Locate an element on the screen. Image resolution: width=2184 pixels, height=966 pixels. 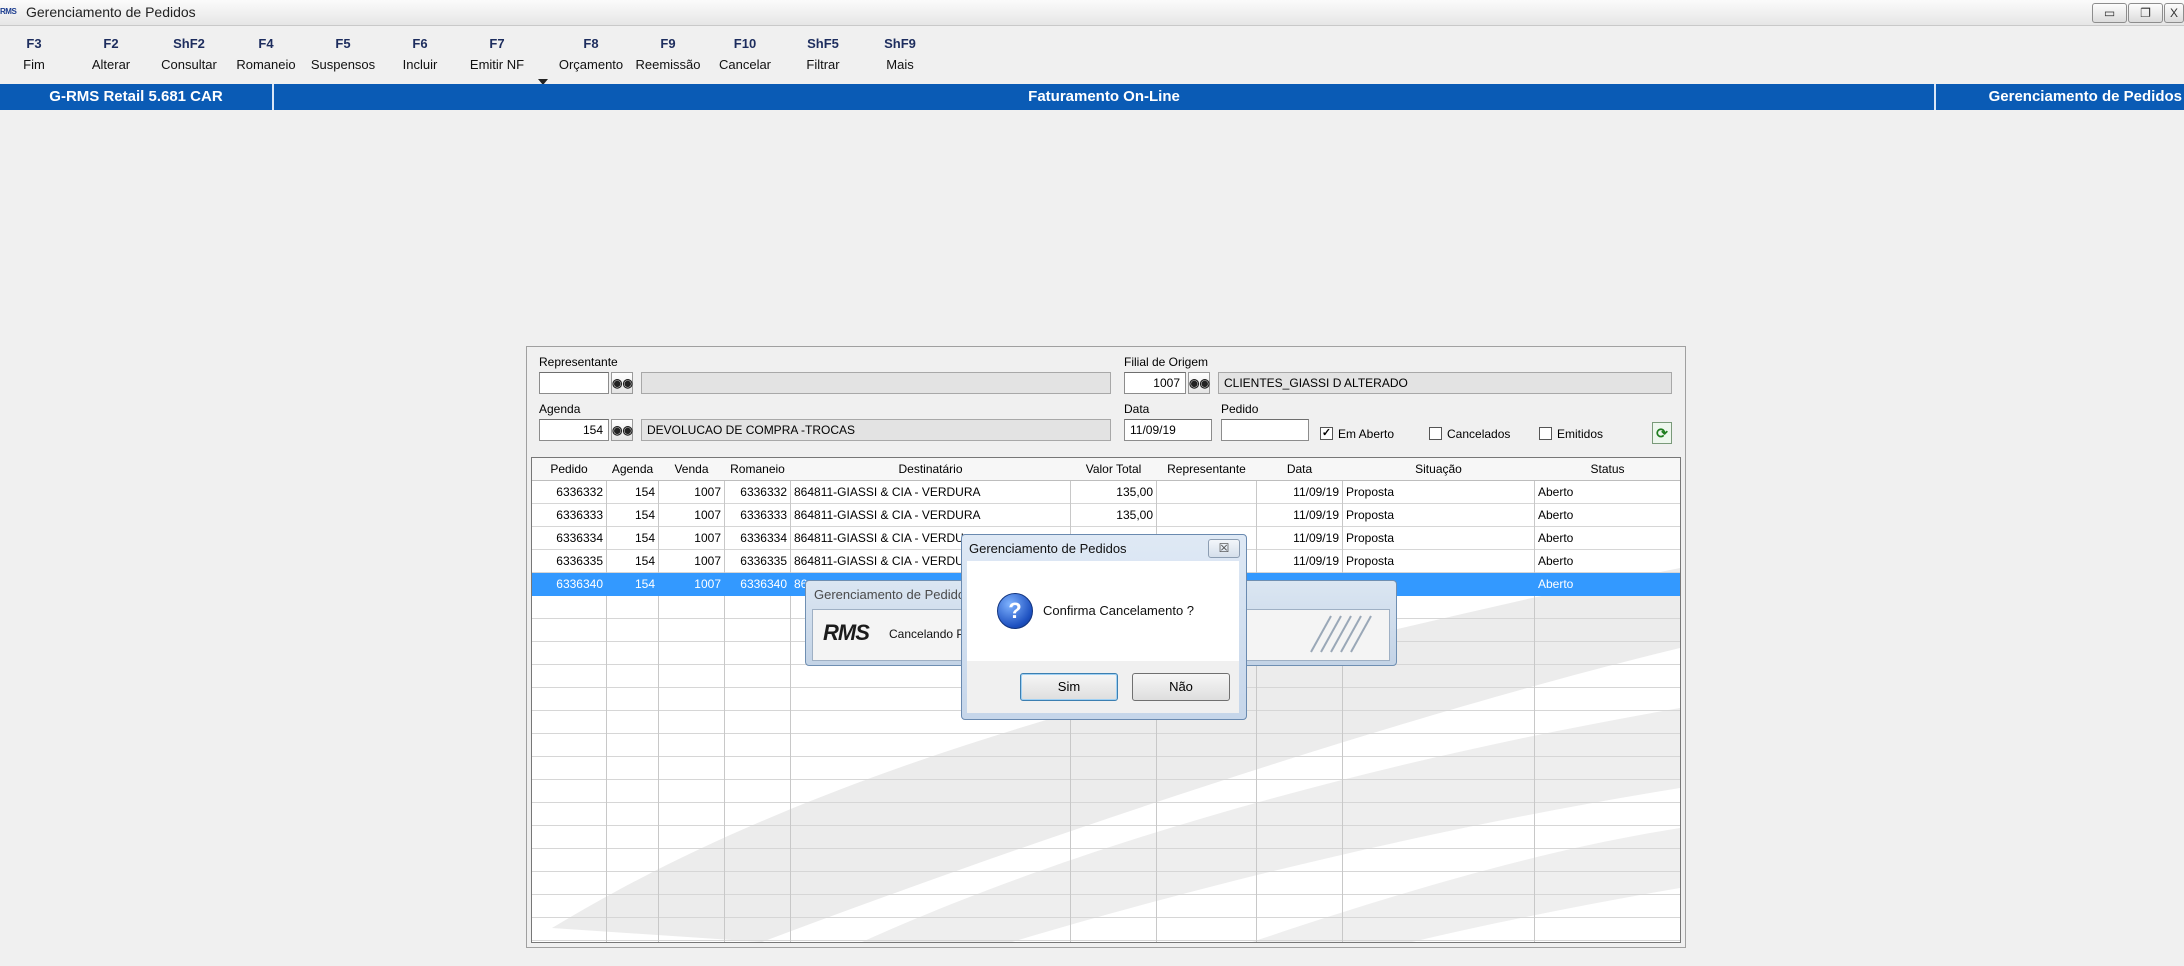
cell-valor: 135,00 is located at coordinates (1134, 492).